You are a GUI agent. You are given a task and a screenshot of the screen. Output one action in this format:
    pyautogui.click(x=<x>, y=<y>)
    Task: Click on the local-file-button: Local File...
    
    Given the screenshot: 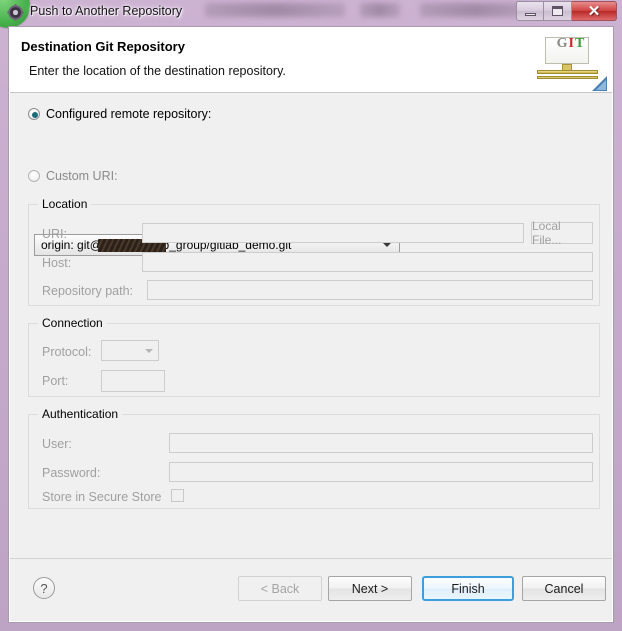 What is the action you would take?
    pyautogui.click(x=562, y=233)
    